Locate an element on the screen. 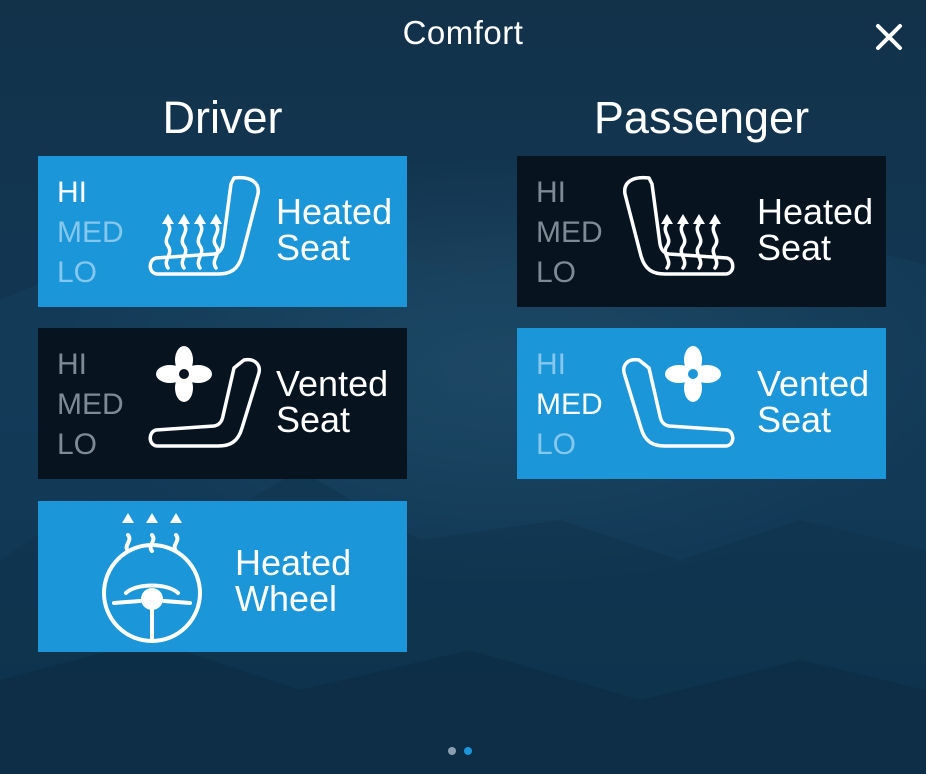  card-label: Heated Wheel is located at coordinates (293, 581).